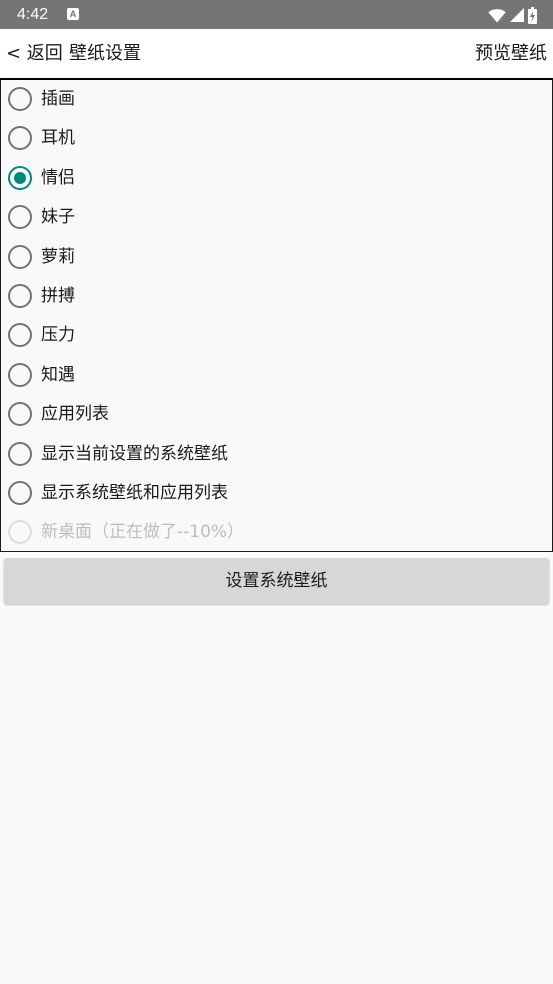 The width and height of the screenshot is (553, 984). I want to click on status-icons, so click(512, 15).